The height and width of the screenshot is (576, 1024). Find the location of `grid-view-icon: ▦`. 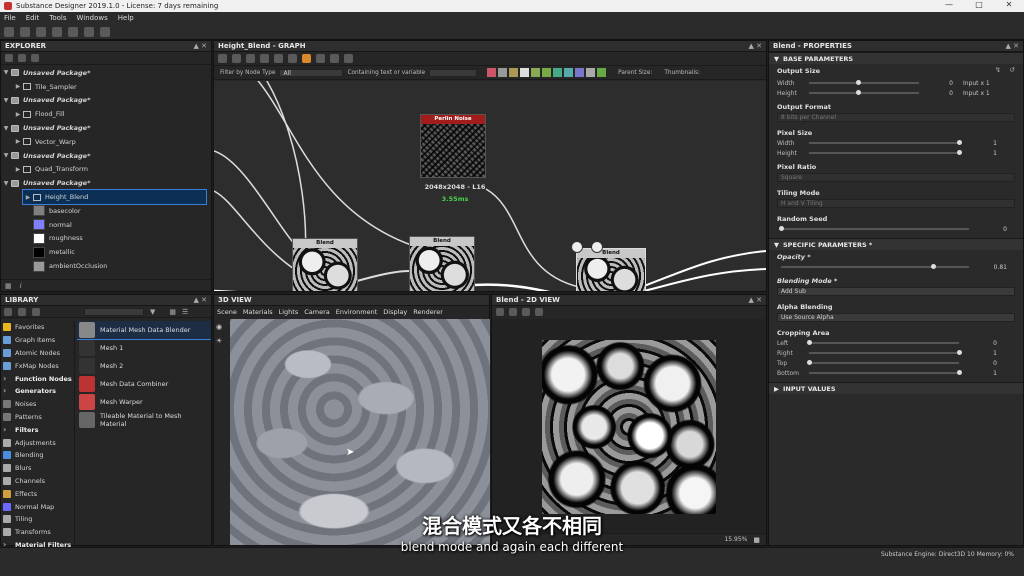

grid-view-icon: ▦ is located at coordinates (172, 312).